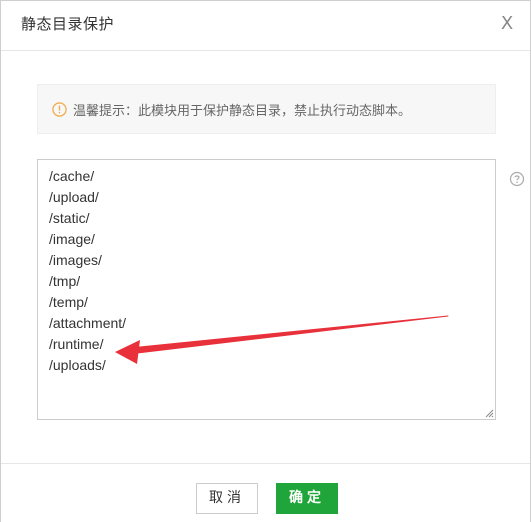 The height and width of the screenshot is (522, 531). What do you see at coordinates (65, 281) in the screenshot?
I see `dir-line: /tmp/` at bounding box center [65, 281].